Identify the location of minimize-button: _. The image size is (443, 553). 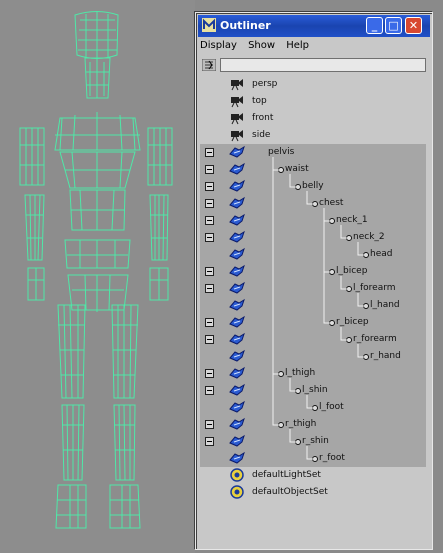
(374, 25).